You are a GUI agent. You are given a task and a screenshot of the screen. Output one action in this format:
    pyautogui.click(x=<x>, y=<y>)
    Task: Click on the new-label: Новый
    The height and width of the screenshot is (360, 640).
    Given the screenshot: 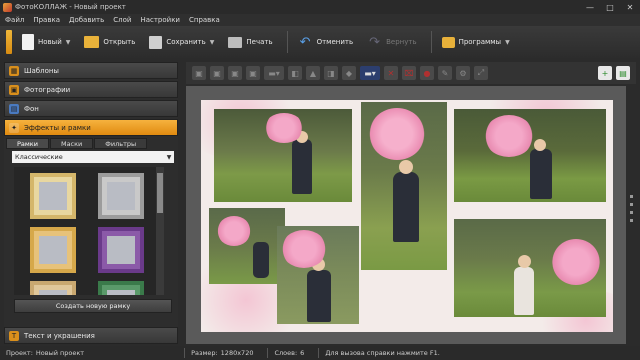 What is the action you would take?
    pyautogui.click(x=50, y=42)
    